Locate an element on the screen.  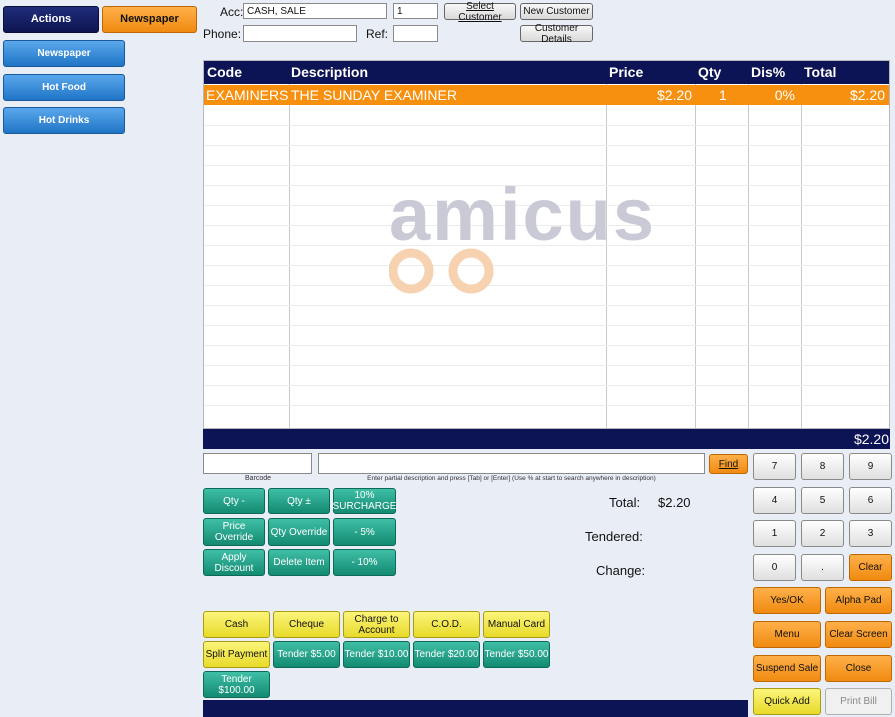
description-search-input is located at coordinates (511, 463).